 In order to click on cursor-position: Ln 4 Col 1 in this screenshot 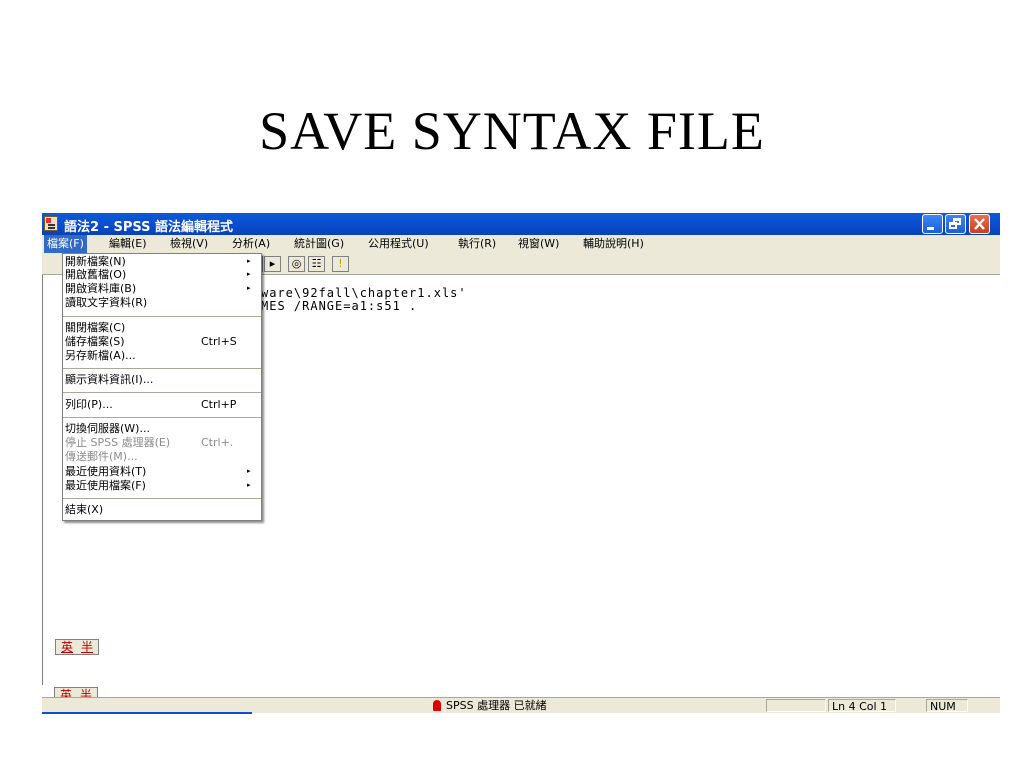, I will do `click(862, 706)`.